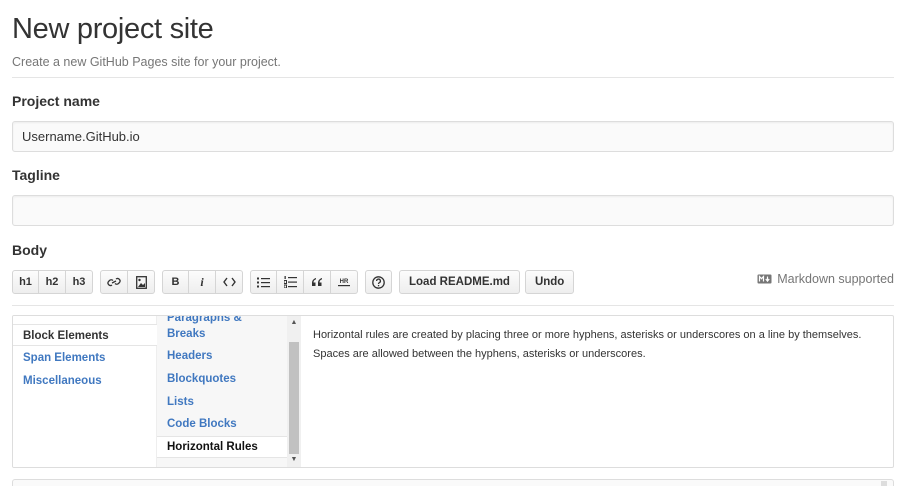 Image resolution: width=910 pixels, height=486 pixels. I want to click on bullet-list-icon, so click(263, 282).